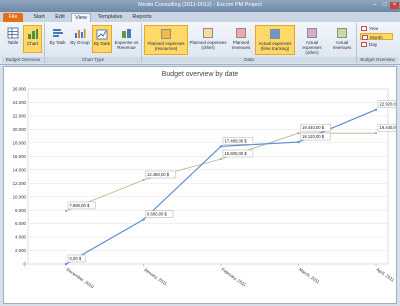  I want to click on period-month-button: Month, so click(376, 36).